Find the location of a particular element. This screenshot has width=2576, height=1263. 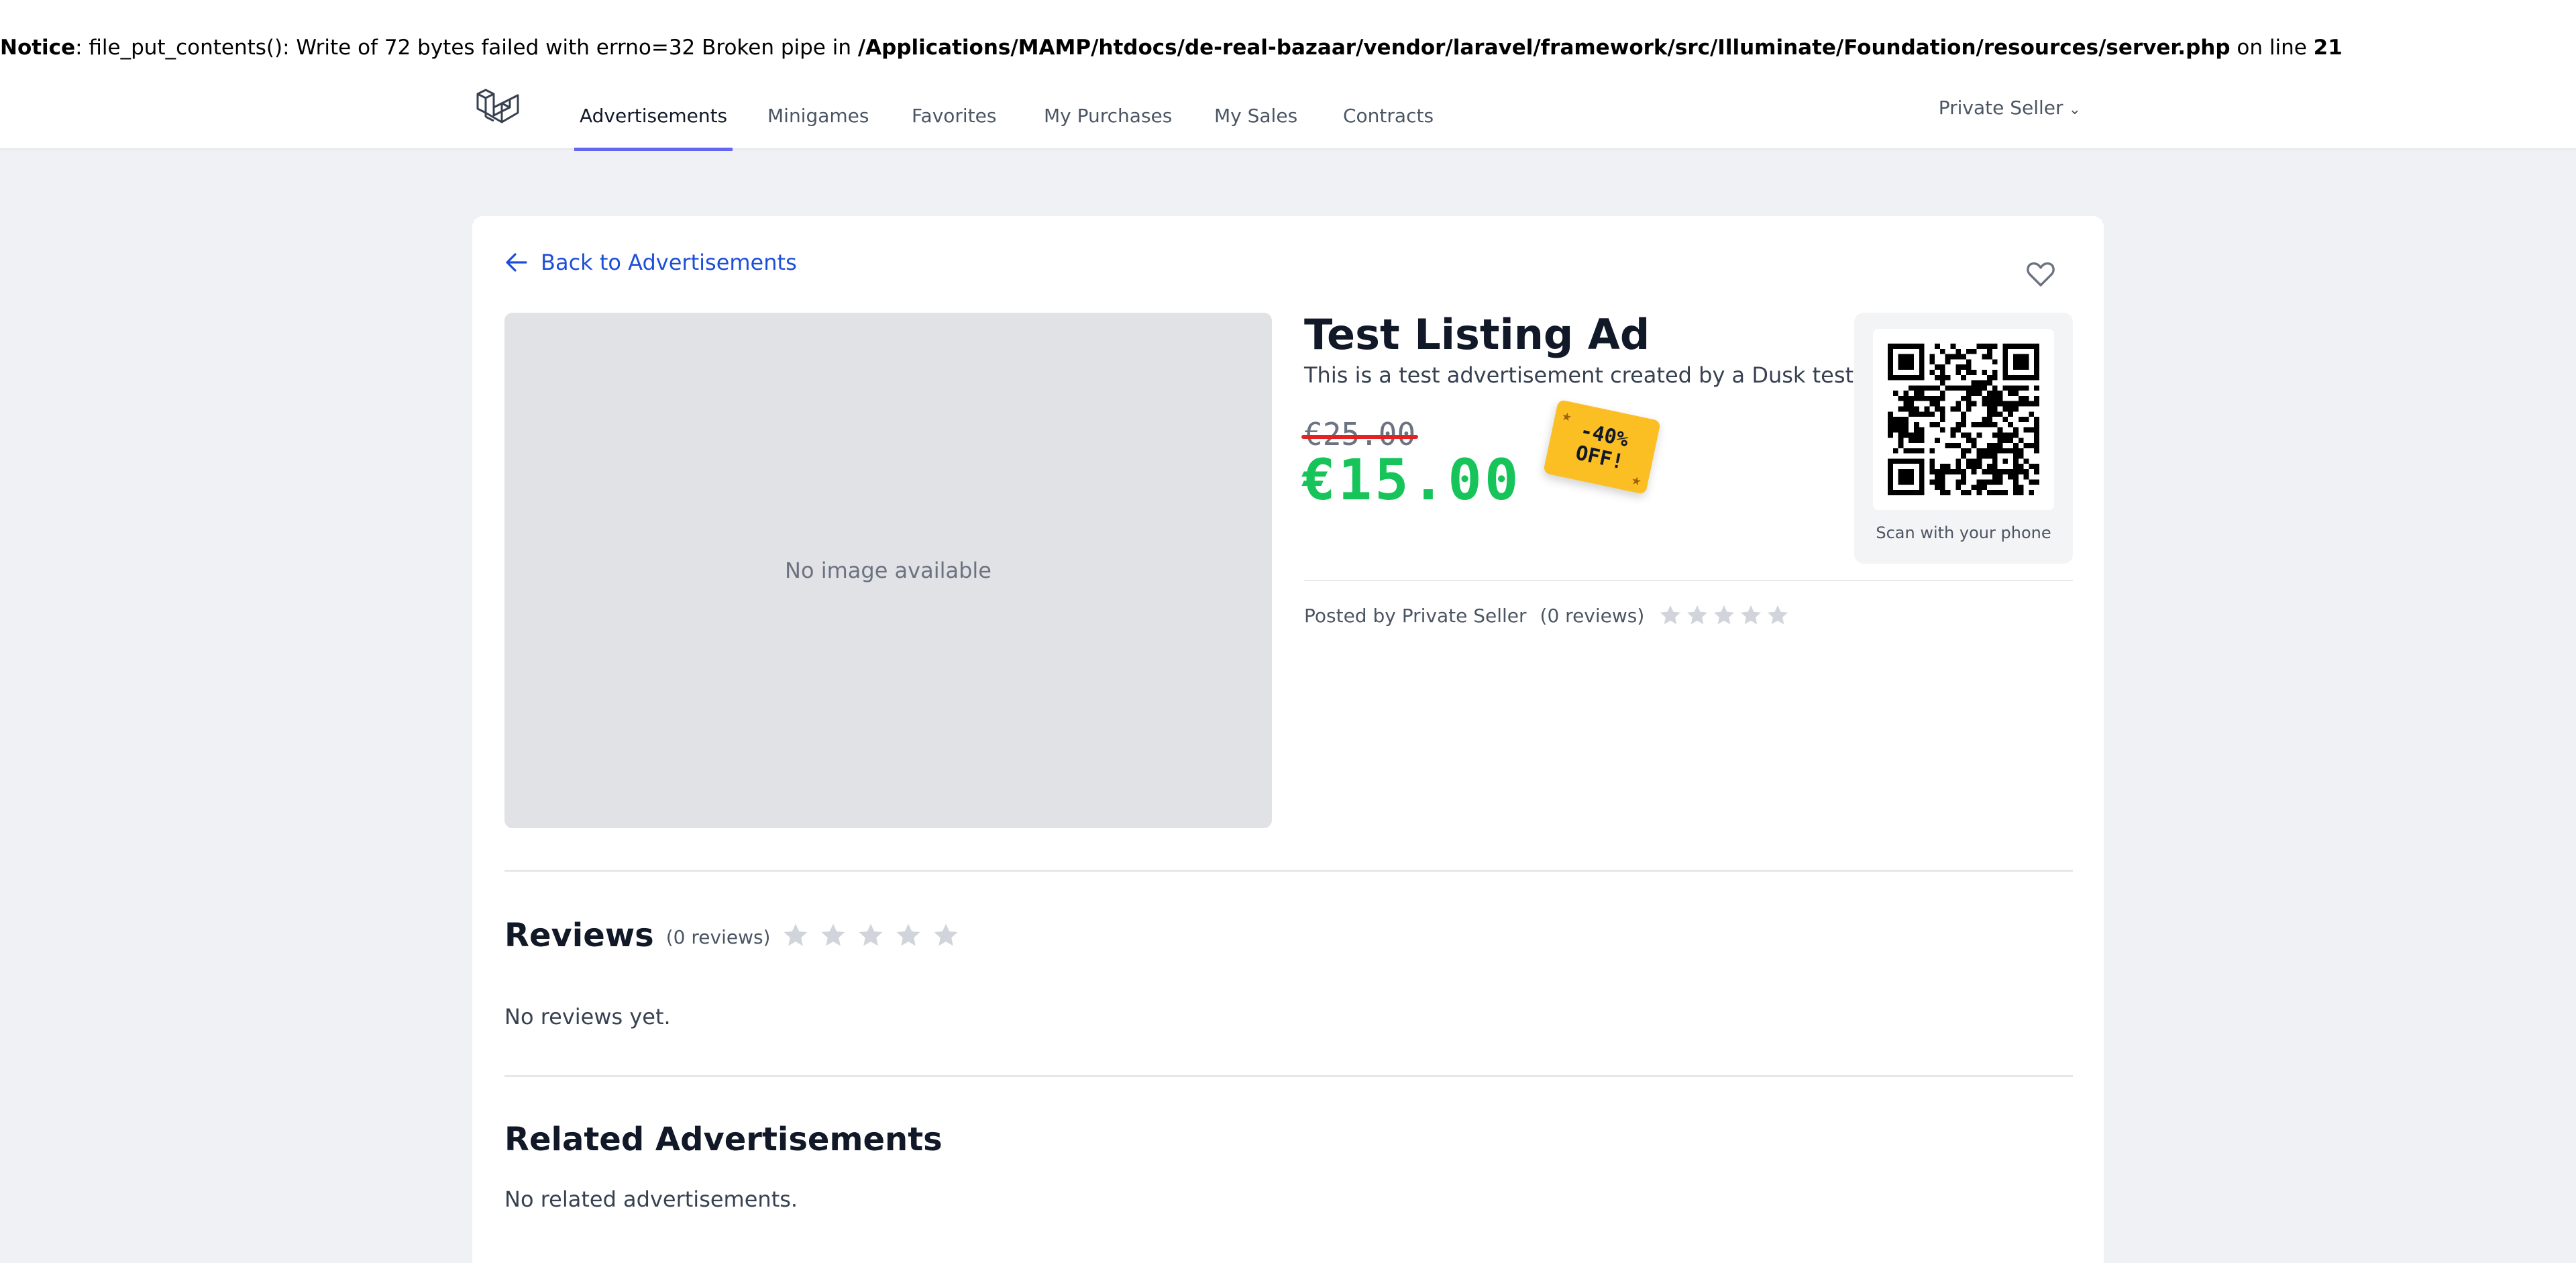

back-link-label: Back to Advertisements is located at coordinates (669, 262).